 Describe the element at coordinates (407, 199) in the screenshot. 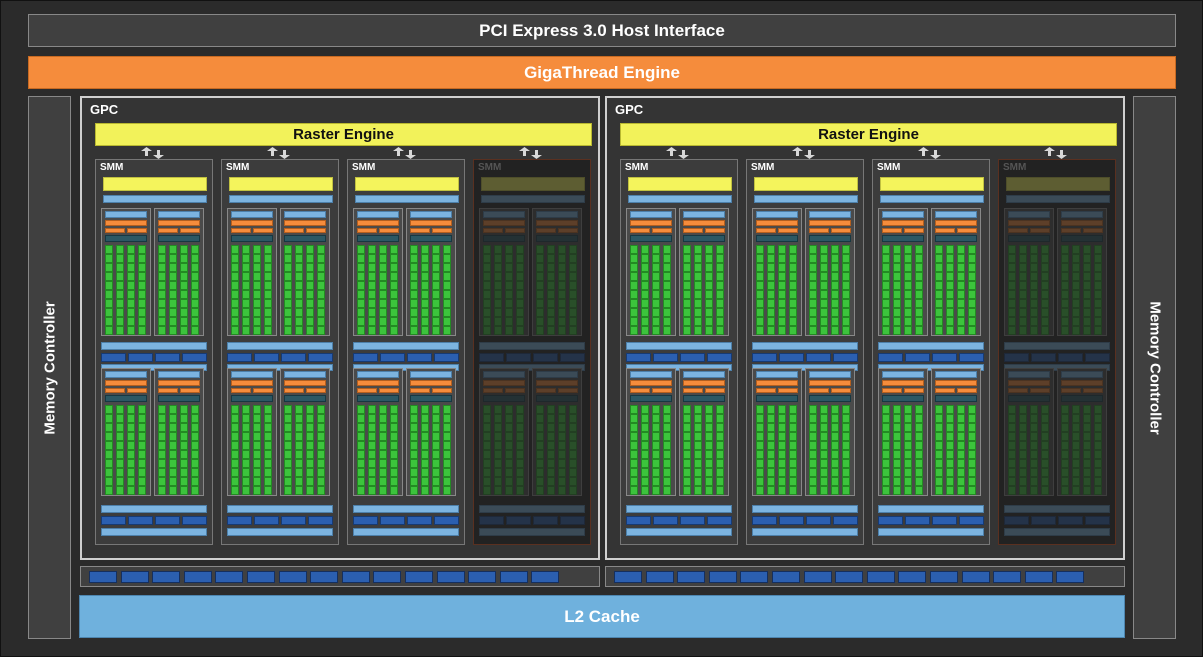

I see `instruction-cache` at that location.